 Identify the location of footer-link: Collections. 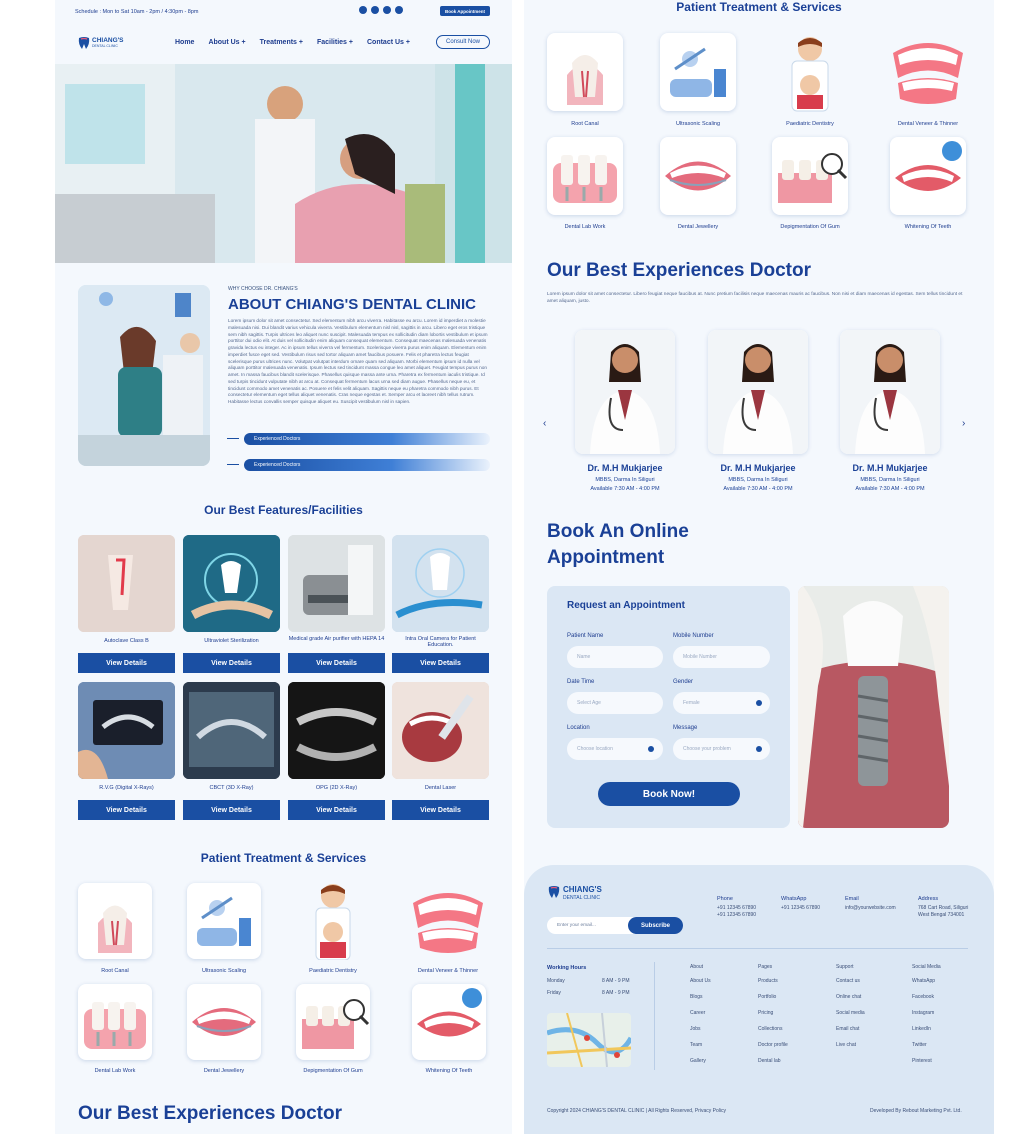
(770, 1029).